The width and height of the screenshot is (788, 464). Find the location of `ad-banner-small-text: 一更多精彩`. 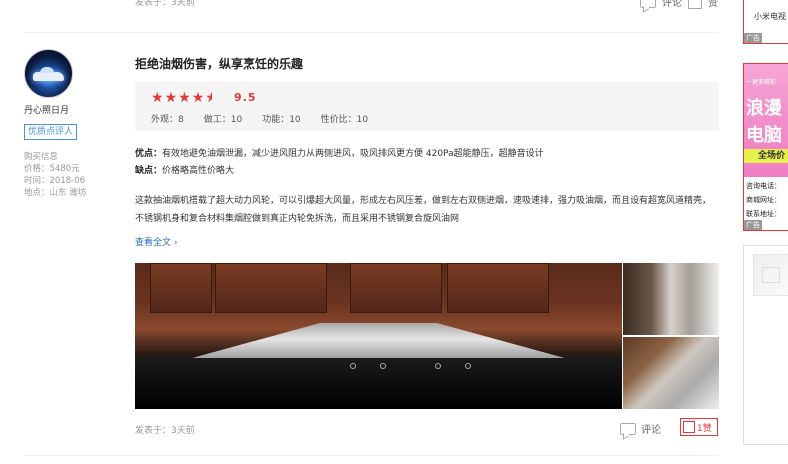

ad-banner-small-text: 一更多精彩 is located at coordinates (761, 82).